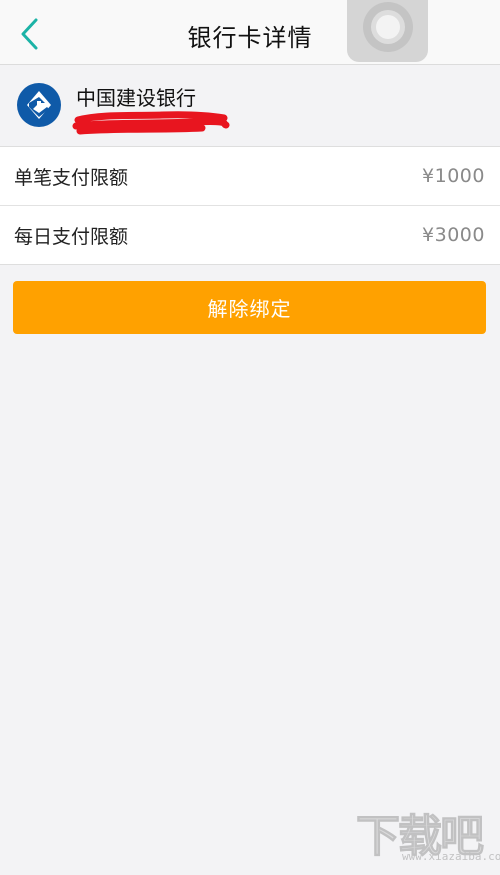  Describe the element at coordinates (453, 235) in the screenshot. I see `limit-value: ¥3000` at that location.